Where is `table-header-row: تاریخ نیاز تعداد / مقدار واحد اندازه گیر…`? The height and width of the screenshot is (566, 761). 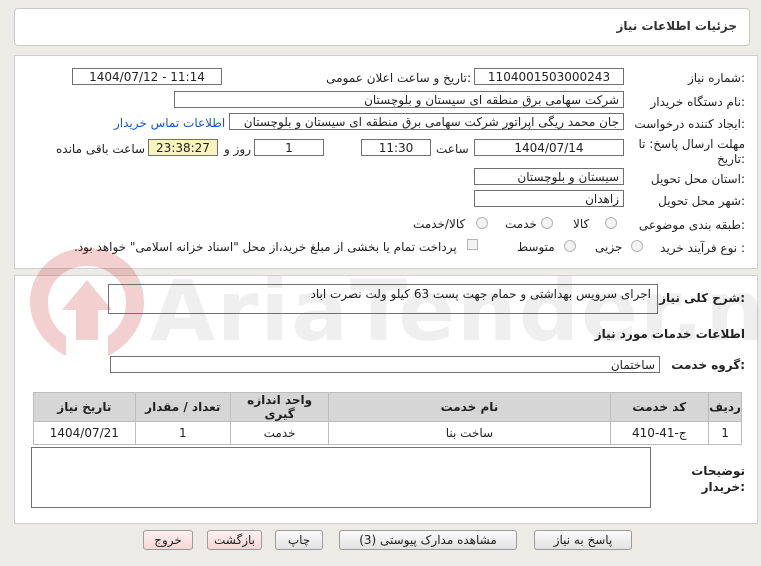
table-header-row: تاریخ نیاز تعداد / مقدار واحد اندازه گیر… is located at coordinates (387, 407).